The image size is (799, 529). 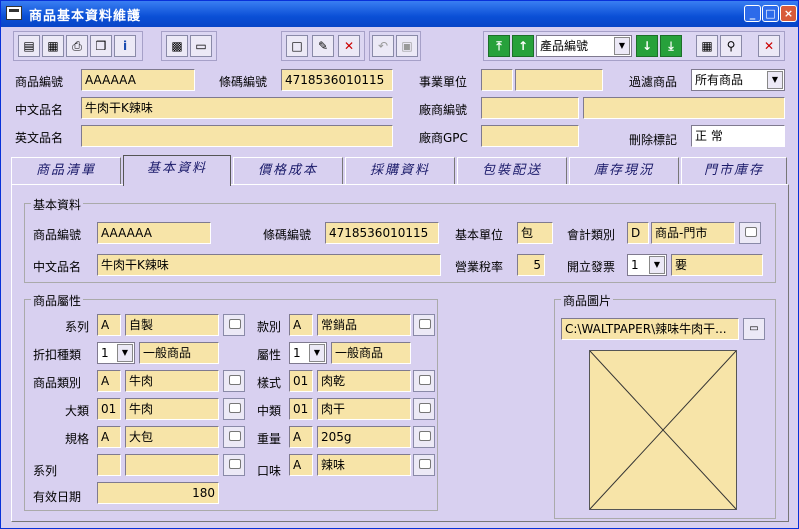 I want to click on next-record-icon: ↓, so click(x=647, y=46).